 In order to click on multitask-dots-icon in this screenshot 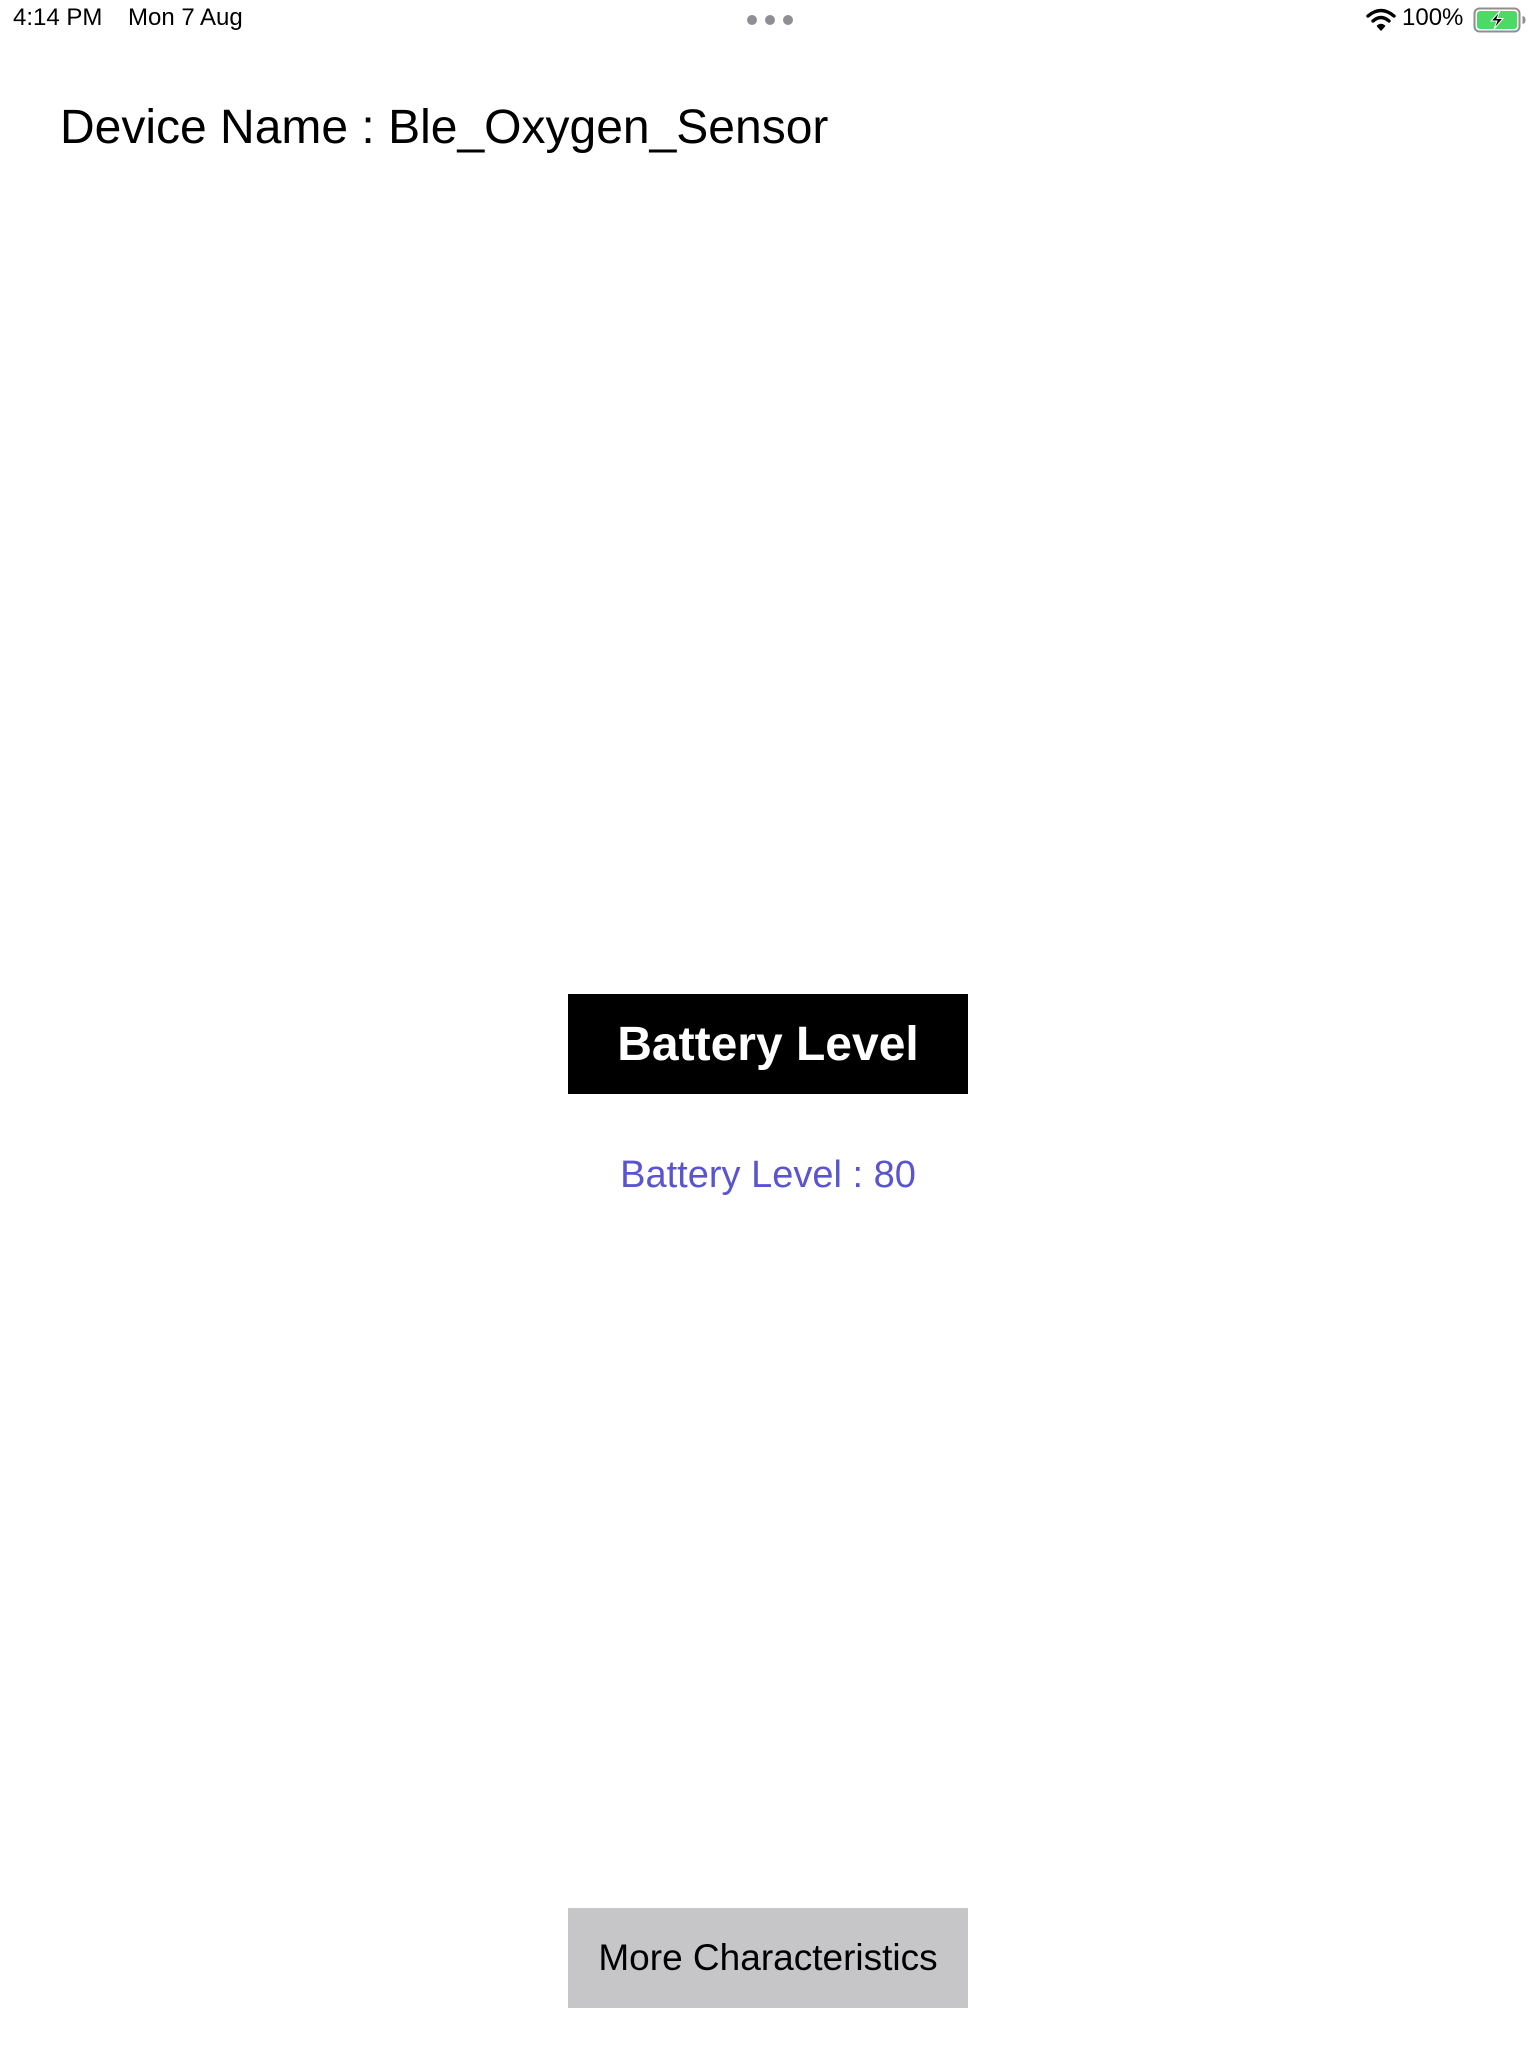, I will do `click(770, 20)`.